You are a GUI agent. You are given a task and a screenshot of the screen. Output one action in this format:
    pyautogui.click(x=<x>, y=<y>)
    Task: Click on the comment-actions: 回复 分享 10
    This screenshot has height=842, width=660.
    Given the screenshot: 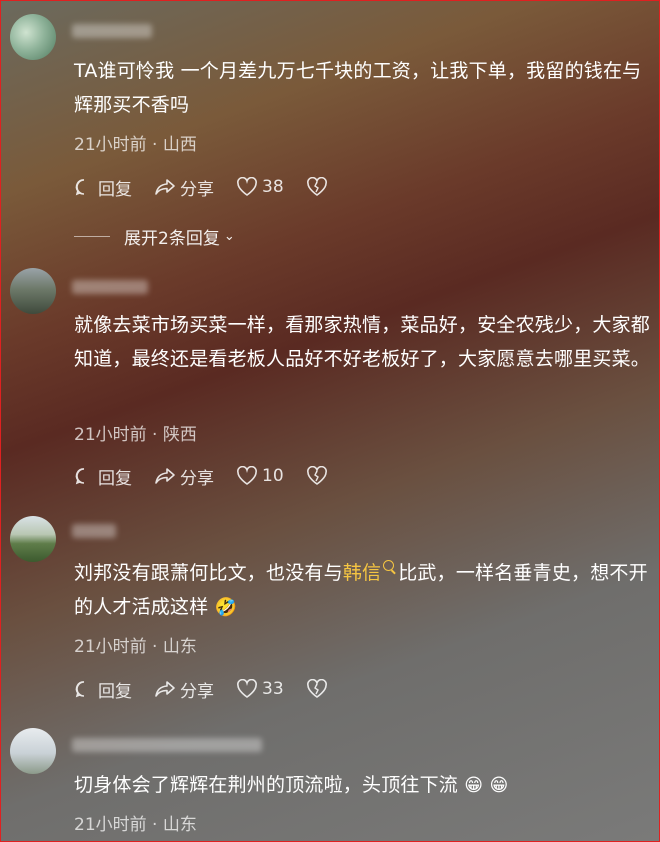 What is the action you would take?
    pyautogui.click(x=214, y=476)
    